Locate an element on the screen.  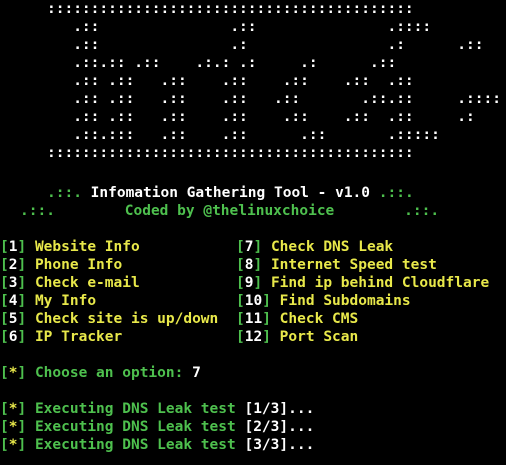
menu-item-check-cms: [11] Check CMS is located at coordinates (297, 319).